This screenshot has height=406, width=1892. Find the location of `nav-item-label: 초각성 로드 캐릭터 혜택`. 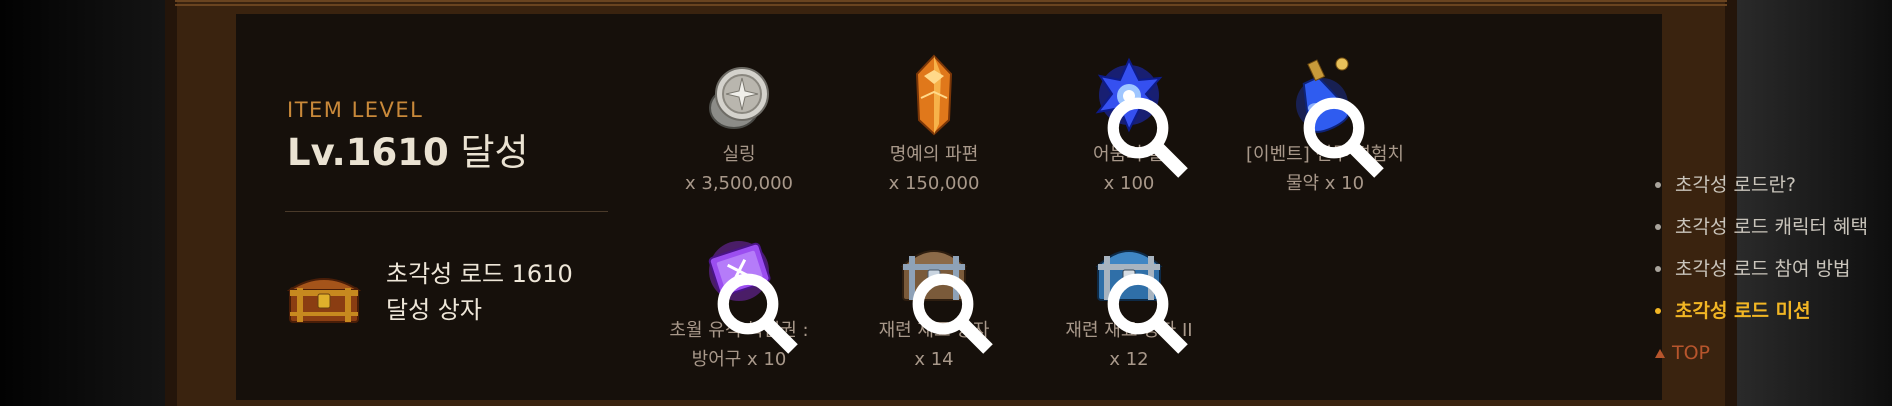

nav-item-label: 초각성 로드 캐릭터 혜택 is located at coordinates (1771, 227).